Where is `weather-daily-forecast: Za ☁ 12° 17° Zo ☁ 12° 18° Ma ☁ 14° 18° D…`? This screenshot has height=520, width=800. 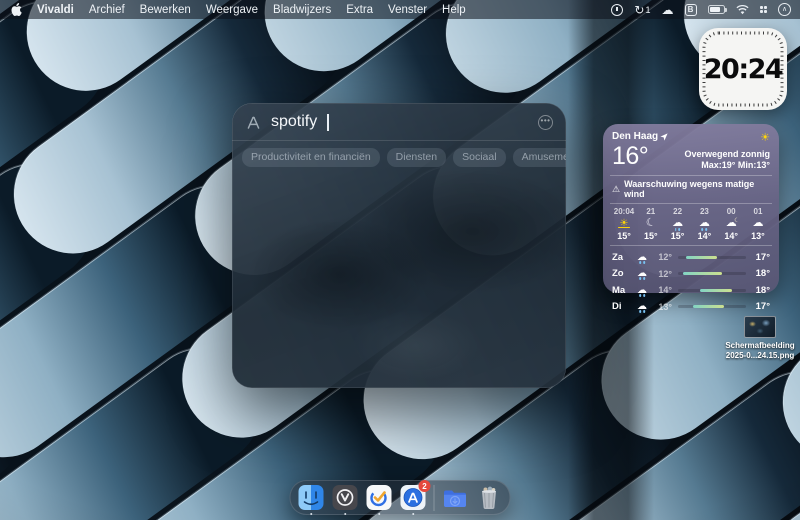
weather-daily-forecast: Za ☁ 12° 17° Zo ☁ 12° 18° Ma ☁ 14° 18° D… is located at coordinates (691, 282).